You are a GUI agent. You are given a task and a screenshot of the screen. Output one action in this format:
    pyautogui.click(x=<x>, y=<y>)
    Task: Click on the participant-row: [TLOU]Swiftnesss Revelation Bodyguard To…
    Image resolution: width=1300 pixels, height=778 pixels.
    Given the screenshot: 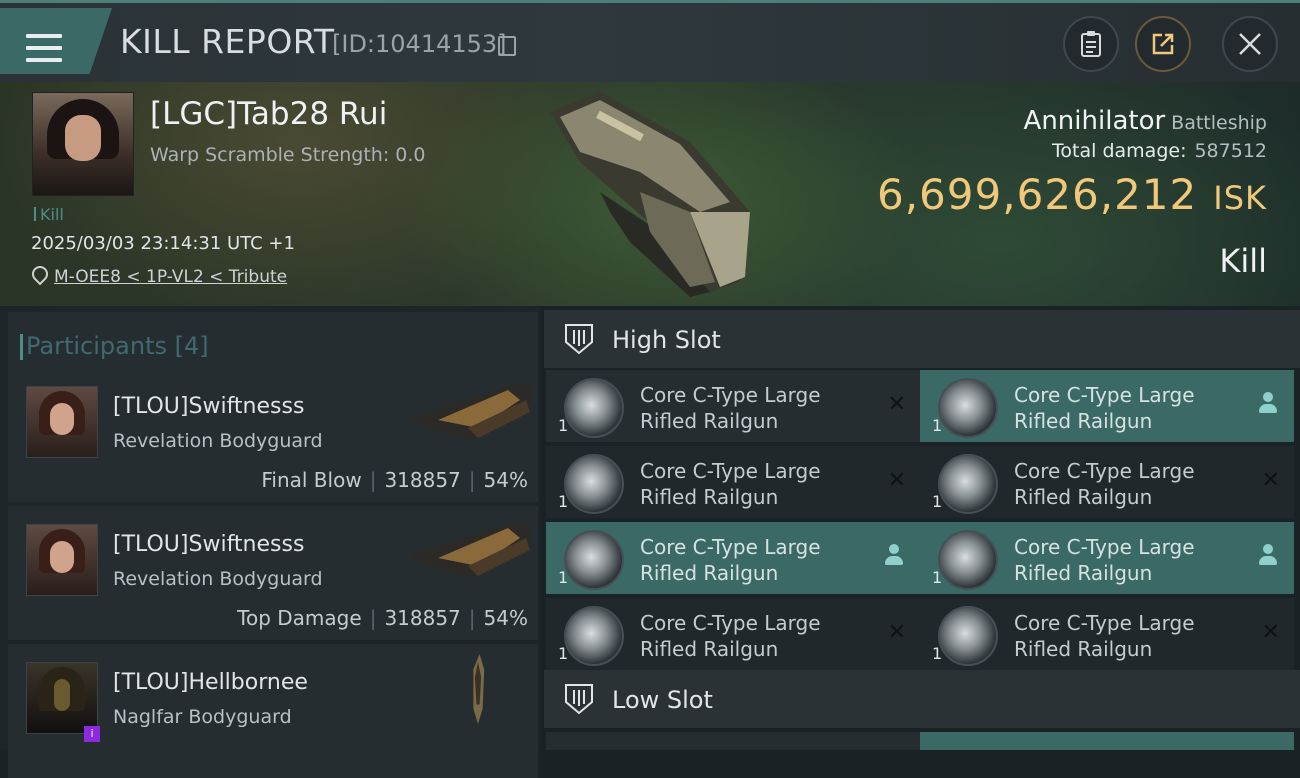 What is the action you would take?
    pyautogui.click(x=273, y=573)
    